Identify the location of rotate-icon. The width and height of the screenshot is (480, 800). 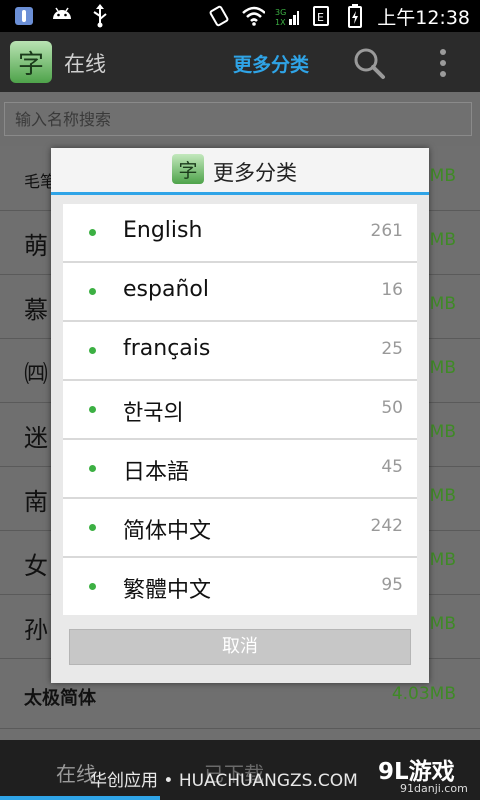
(219, 16).